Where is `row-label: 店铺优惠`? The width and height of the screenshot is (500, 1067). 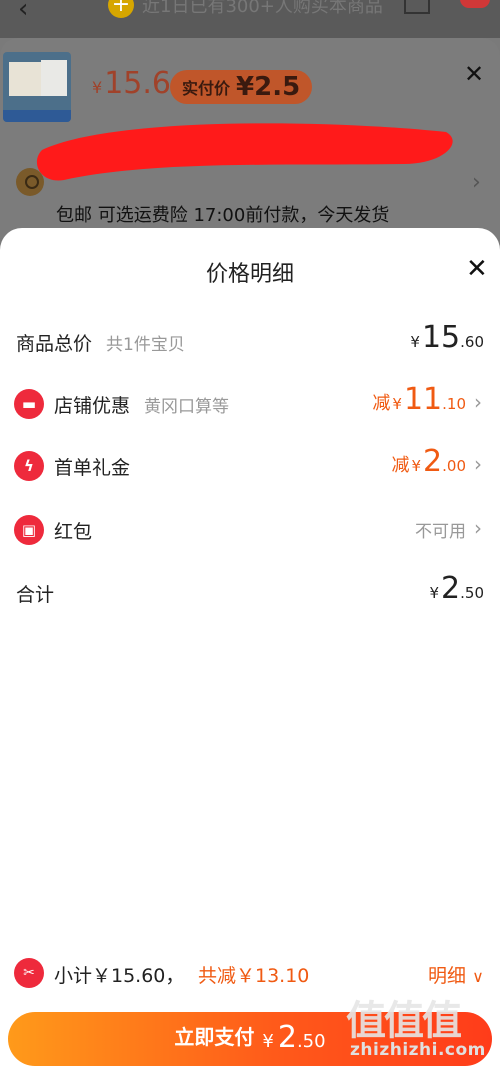 row-label: 店铺优惠 is located at coordinates (92, 406).